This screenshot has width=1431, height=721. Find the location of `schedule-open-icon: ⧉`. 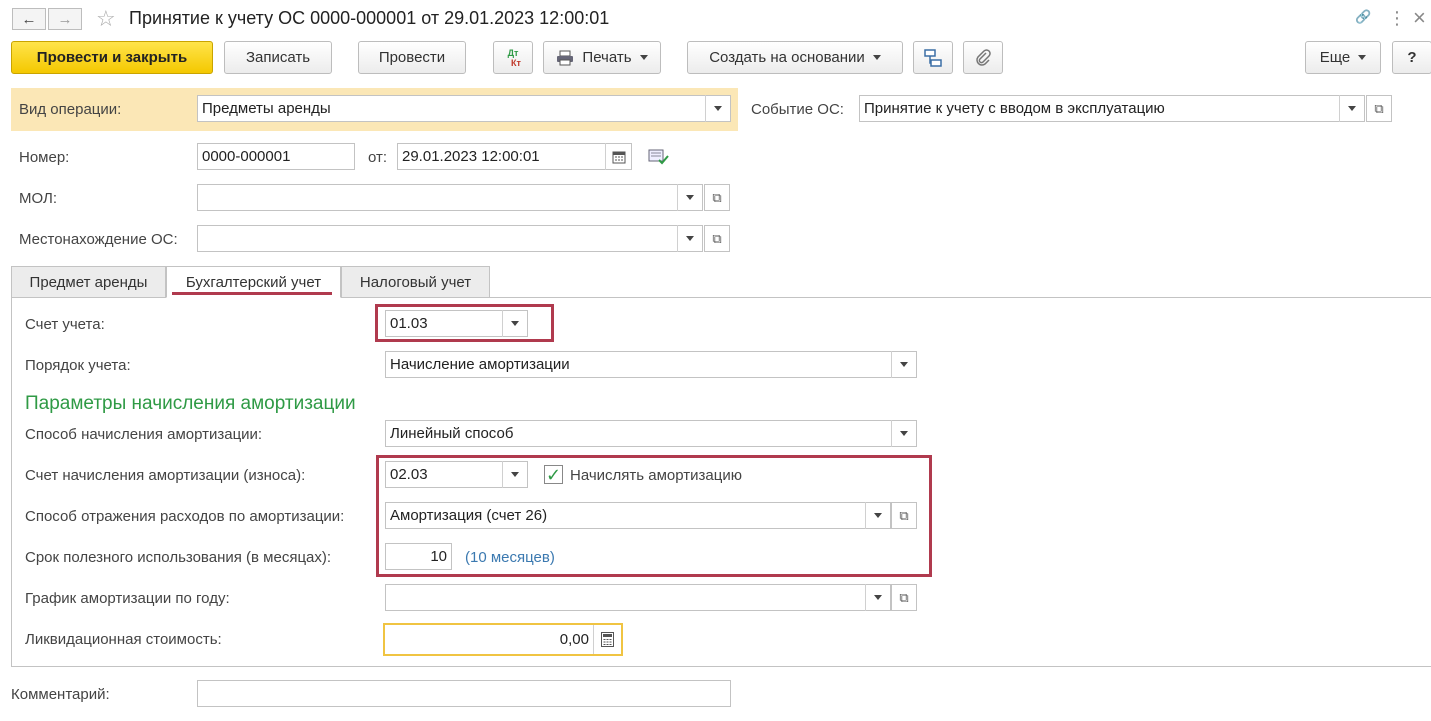

schedule-open-icon: ⧉ is located at coordinates (904, 597).